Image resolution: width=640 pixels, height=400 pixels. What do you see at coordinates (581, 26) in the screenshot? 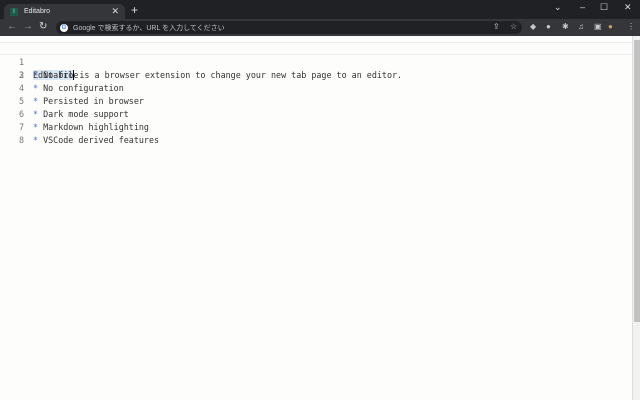
I see `media-control-icon: ♫` at bounding box center [581, 26].